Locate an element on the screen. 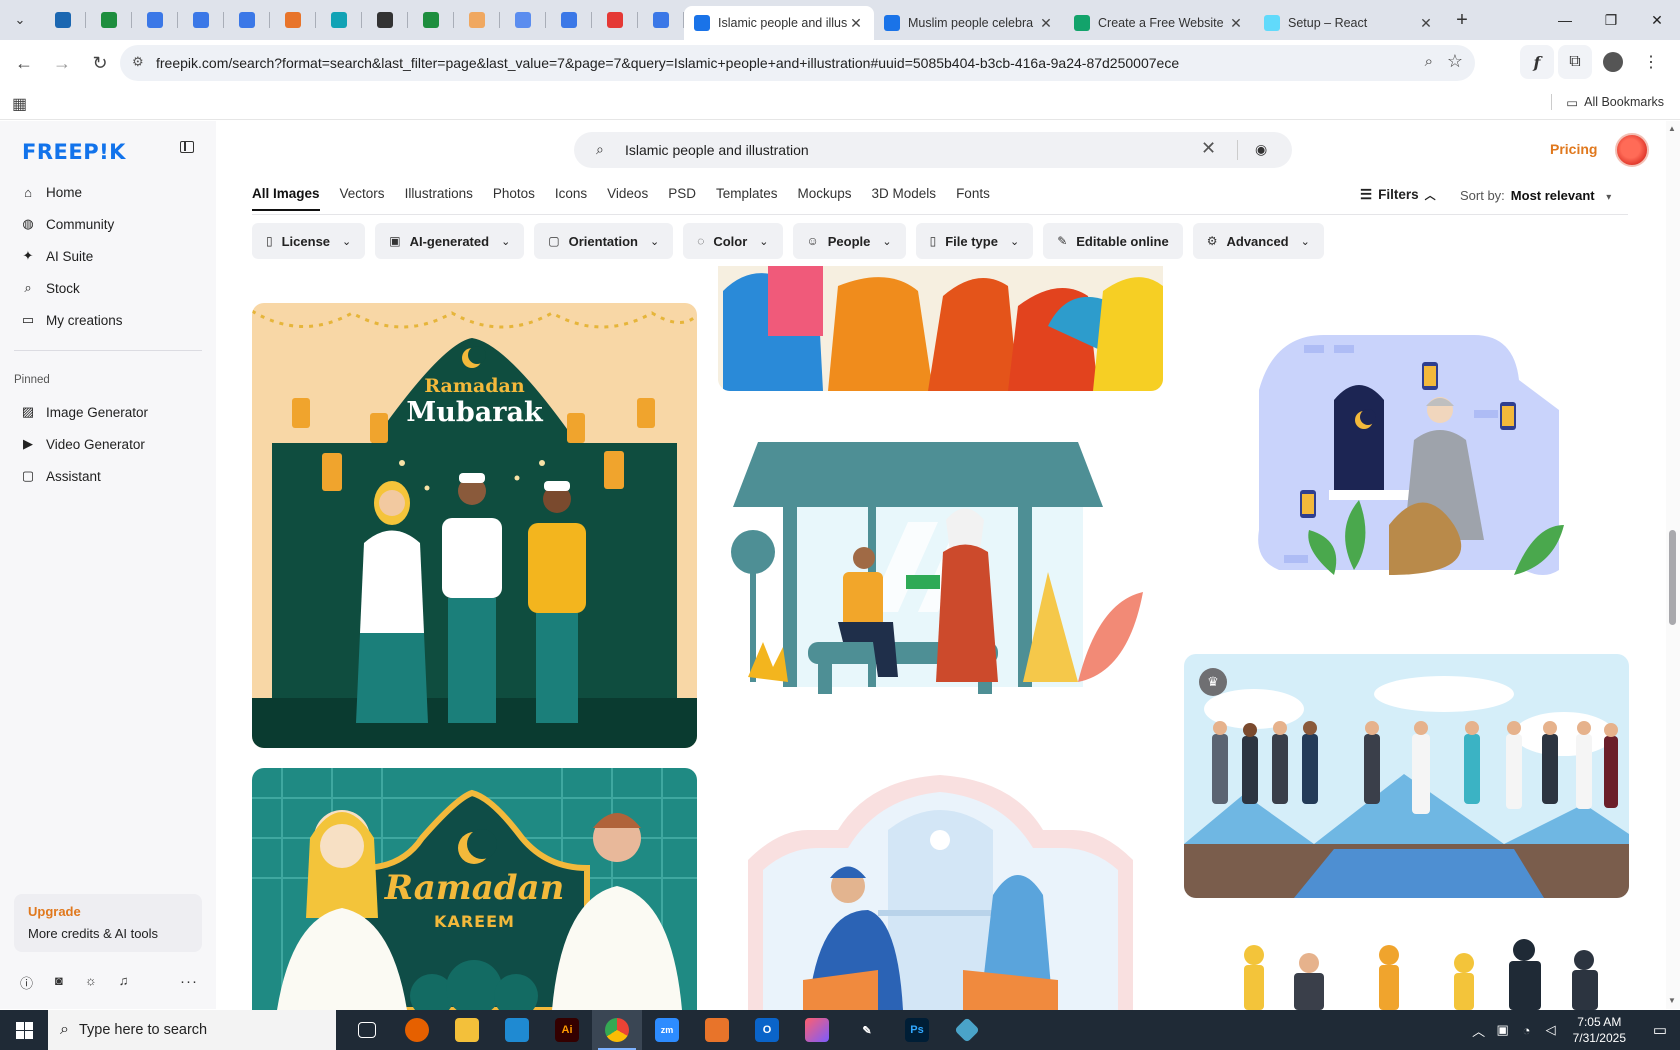 The height and width of the screenshot is (1050, 1680). search-input: Islamic people and illustration is located at coordinates (717, 150).